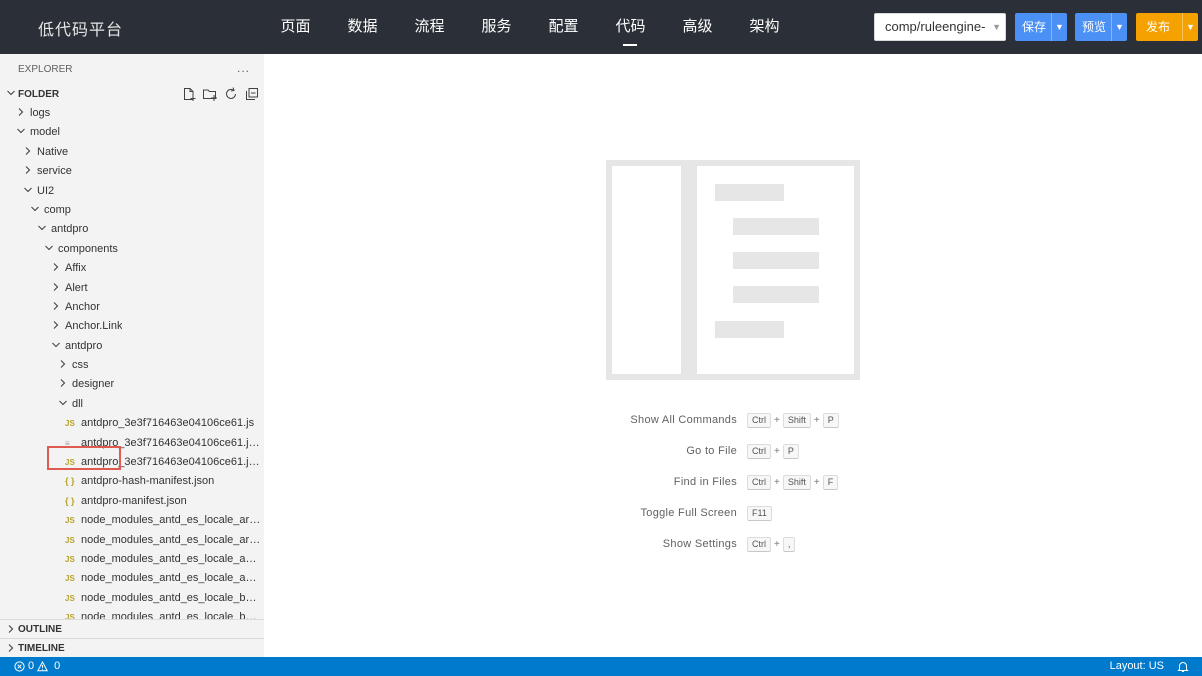 This screenshot has height=676, width=1202. Describe the element at coordinates (132, 268) in the screenshot. I see `tree-folder-item: Affix` at that location.